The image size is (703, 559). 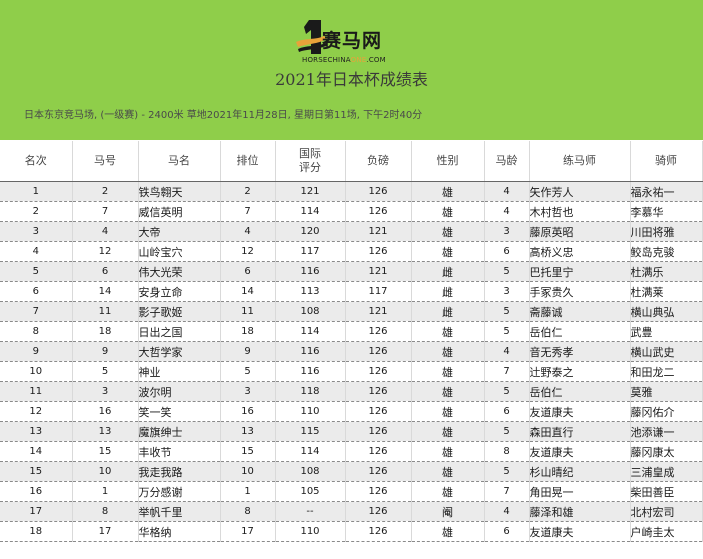 I want to click on cell-horse-no: 17, so click(x=105, y=531).